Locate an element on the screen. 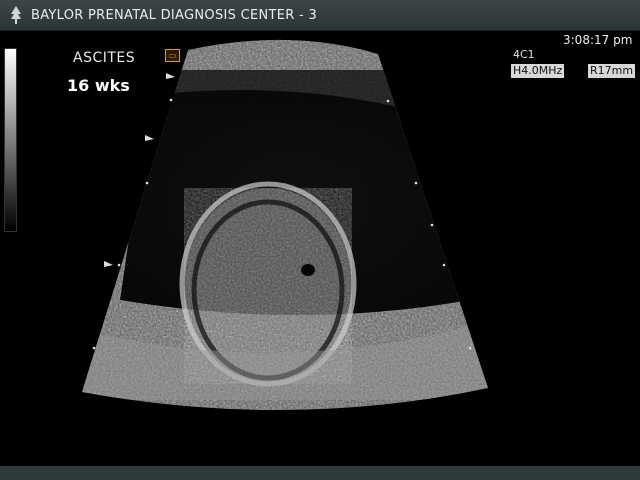 The image size is (640, 480). annotation-label: ASCITES is located at coordinates (104, 58).